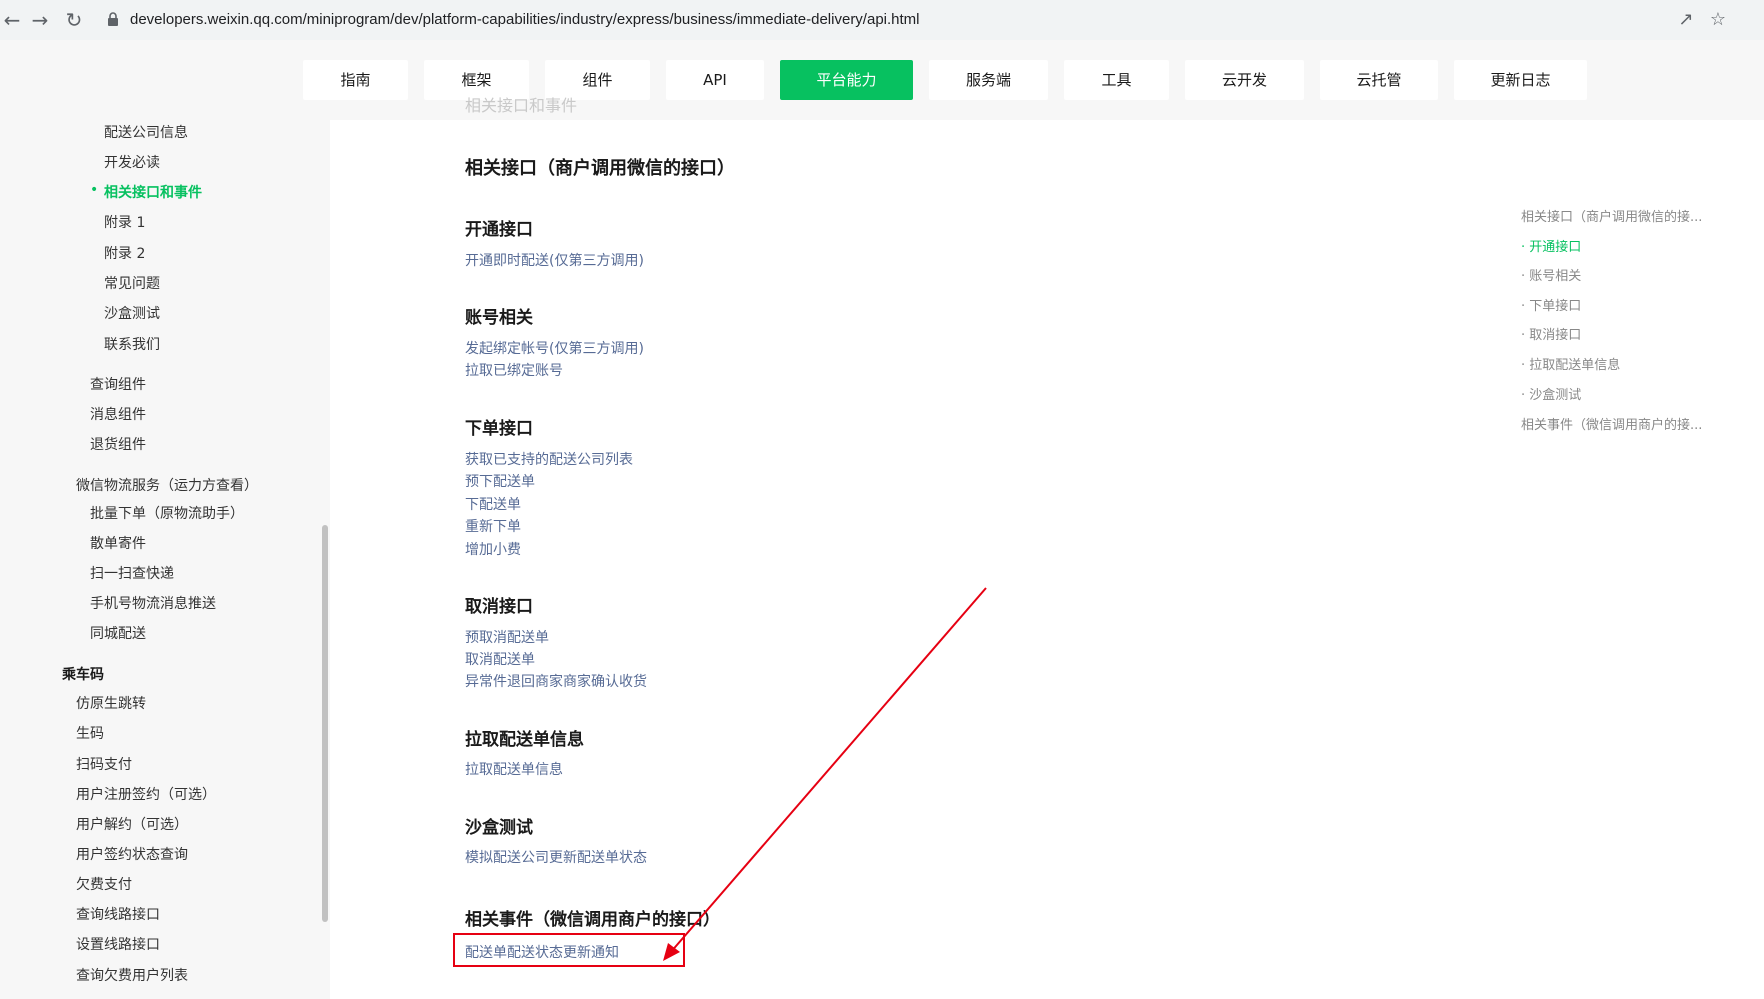  Describe the element at coordinates (132, 854) in the screenshot. I see `sidebar-item-sign-status-query: 用户签约状态查询` at that location.